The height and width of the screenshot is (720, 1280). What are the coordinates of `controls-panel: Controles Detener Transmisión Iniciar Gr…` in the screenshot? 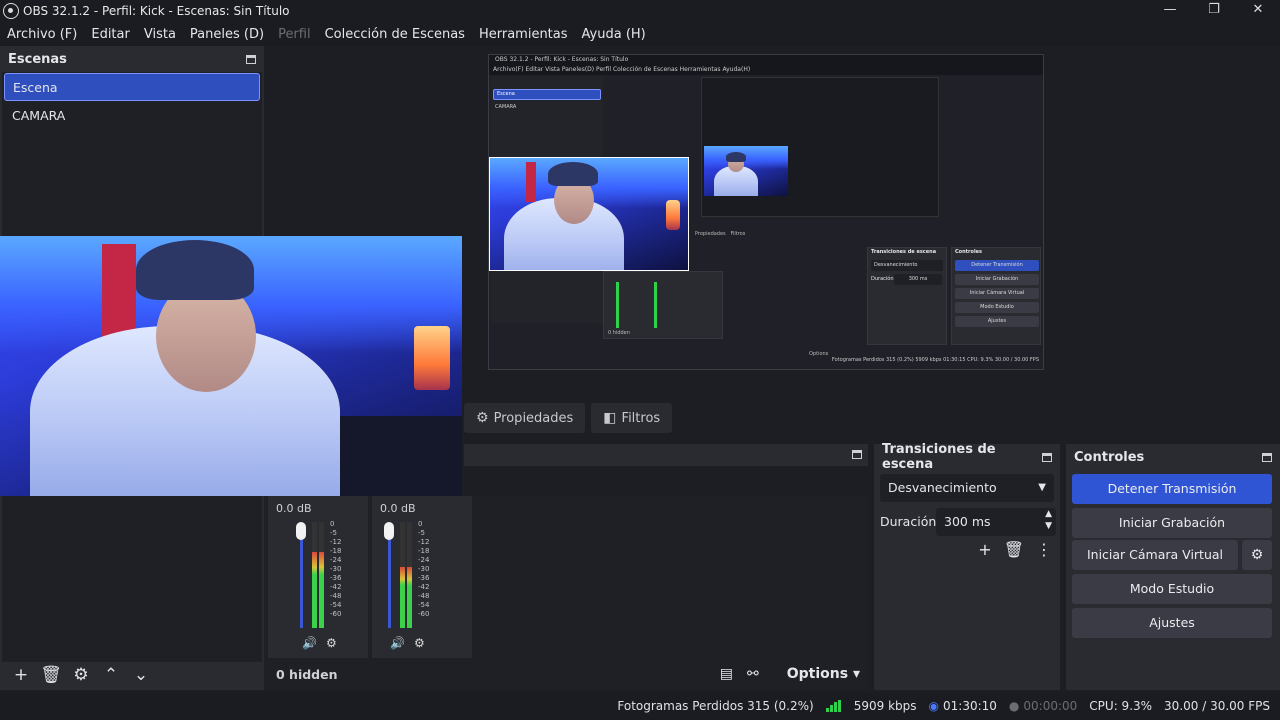 It's located at (1173, 567).